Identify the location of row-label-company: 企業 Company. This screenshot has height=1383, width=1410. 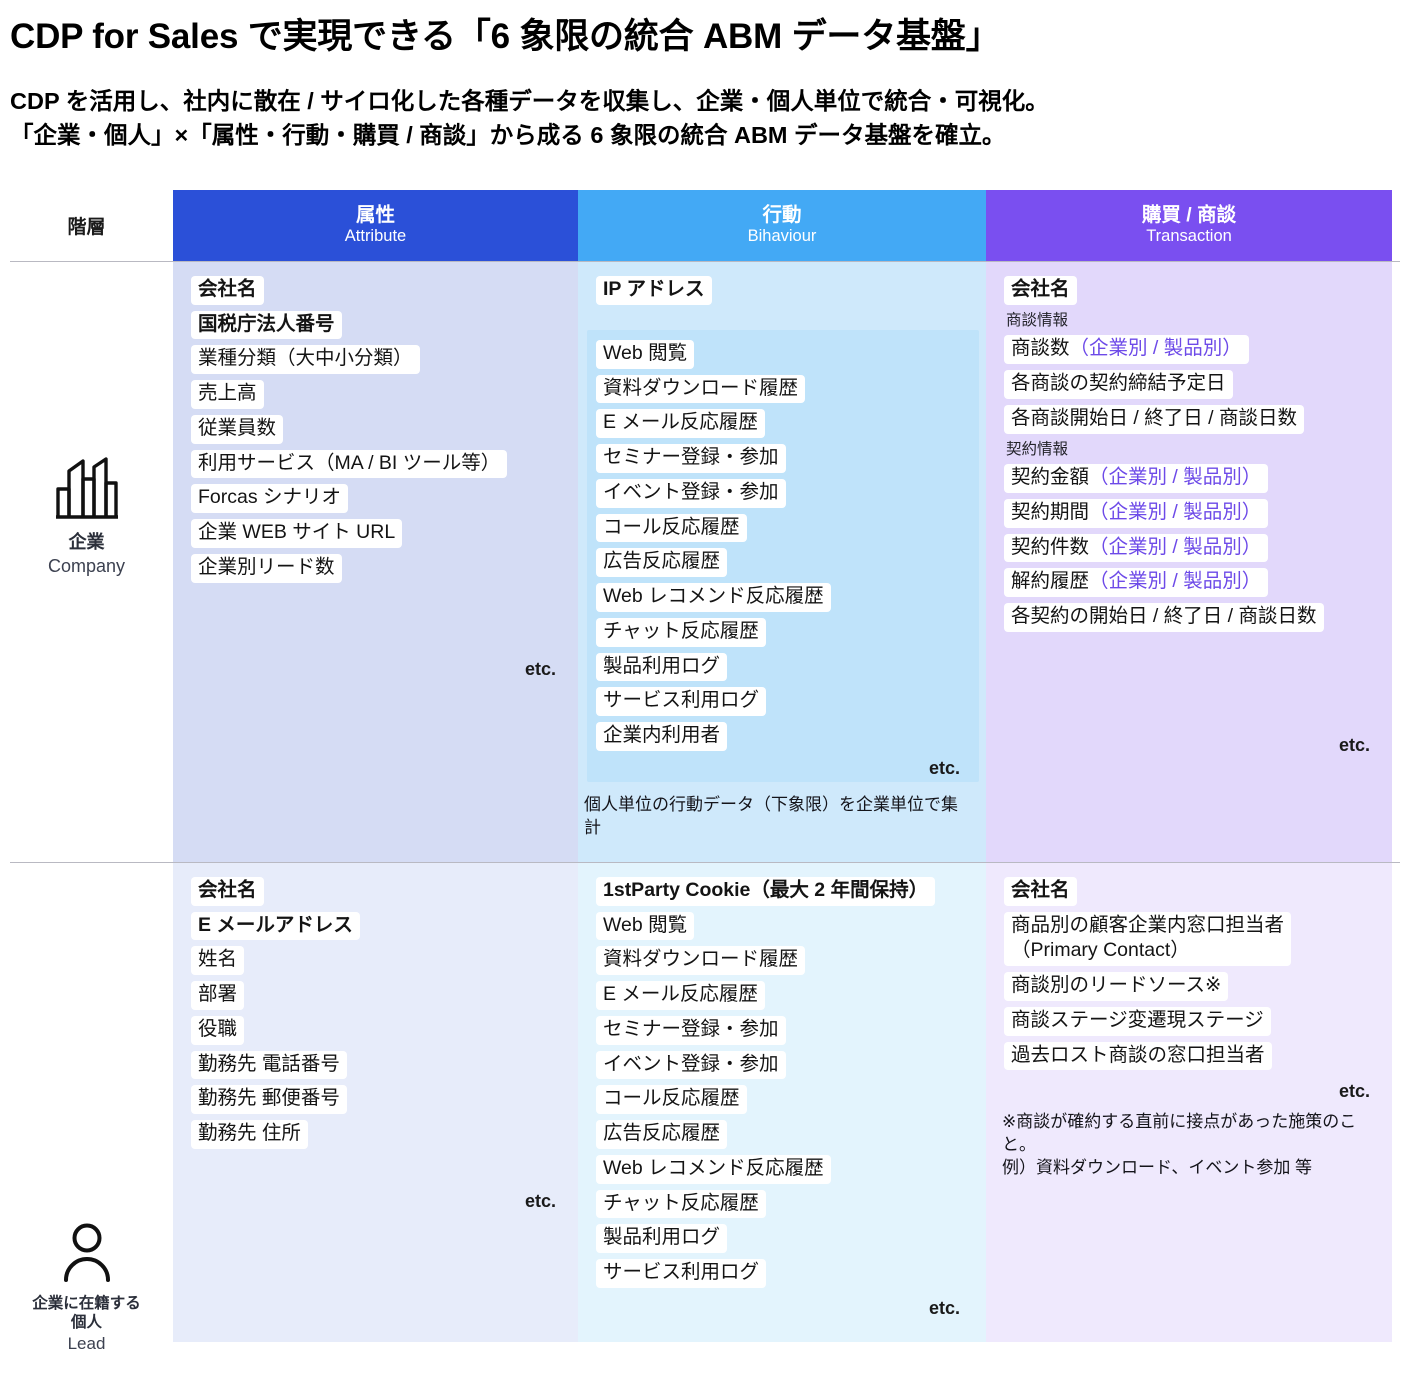
(86, 517).